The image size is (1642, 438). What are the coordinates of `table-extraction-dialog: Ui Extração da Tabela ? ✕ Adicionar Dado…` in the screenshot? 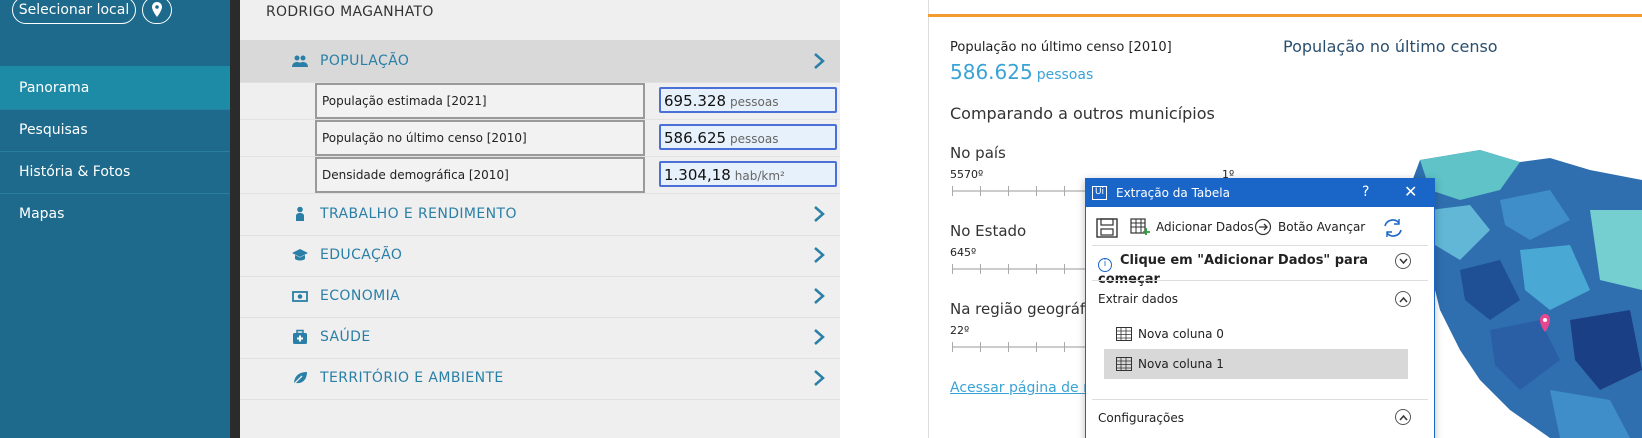 It's located at (1260, 308).